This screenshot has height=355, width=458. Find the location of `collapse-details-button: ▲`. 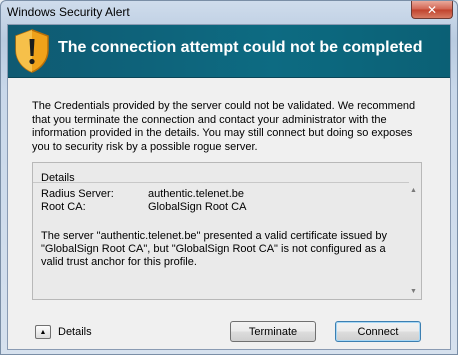

collapse-details-button: ▲ is located at coordinates (43, 332).